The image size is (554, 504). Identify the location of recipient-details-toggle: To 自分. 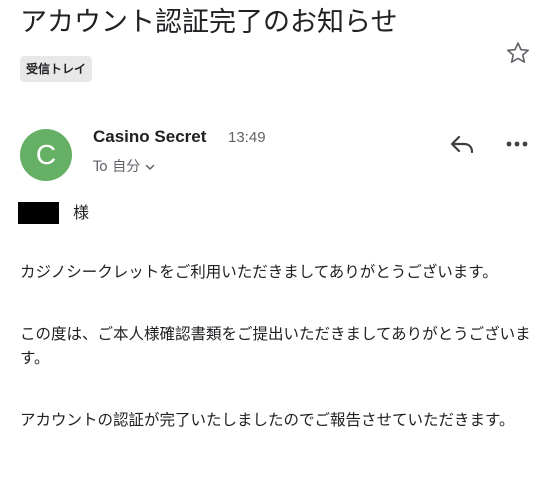
(124, 167).